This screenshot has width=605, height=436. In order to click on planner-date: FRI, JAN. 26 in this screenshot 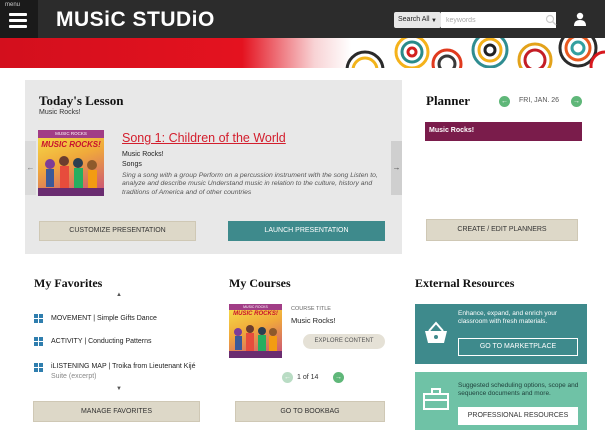, I will do `click(539, 100)`.